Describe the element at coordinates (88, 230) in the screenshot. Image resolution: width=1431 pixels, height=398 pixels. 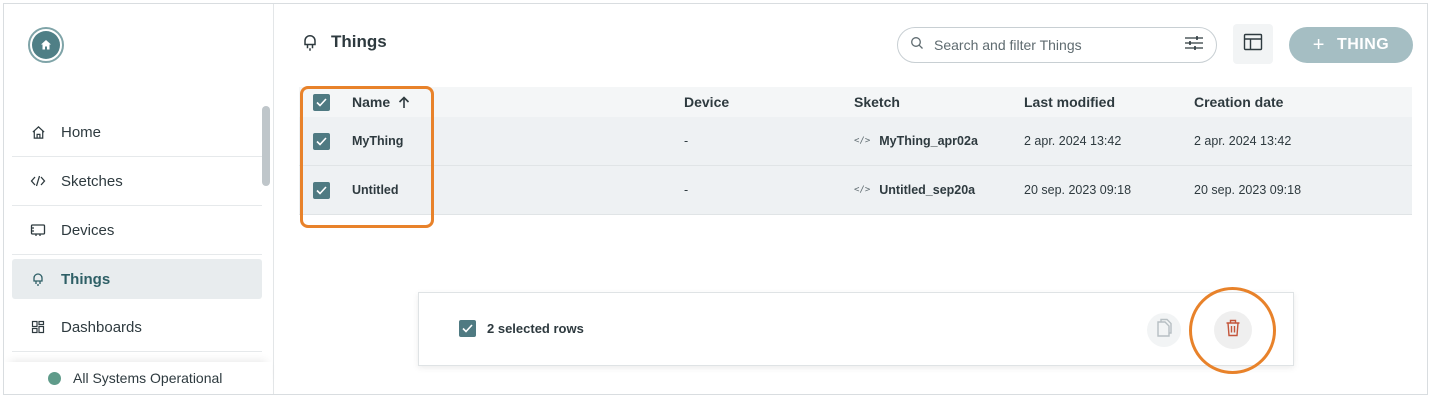
I see `sidebar-item-label: Devices` at that location.